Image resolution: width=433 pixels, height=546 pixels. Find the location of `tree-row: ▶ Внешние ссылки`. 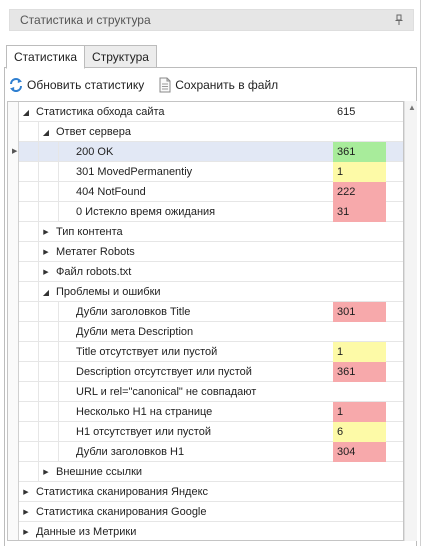

tree-row: ▶ Внешние ссылки is located at coordinates (205, 472).